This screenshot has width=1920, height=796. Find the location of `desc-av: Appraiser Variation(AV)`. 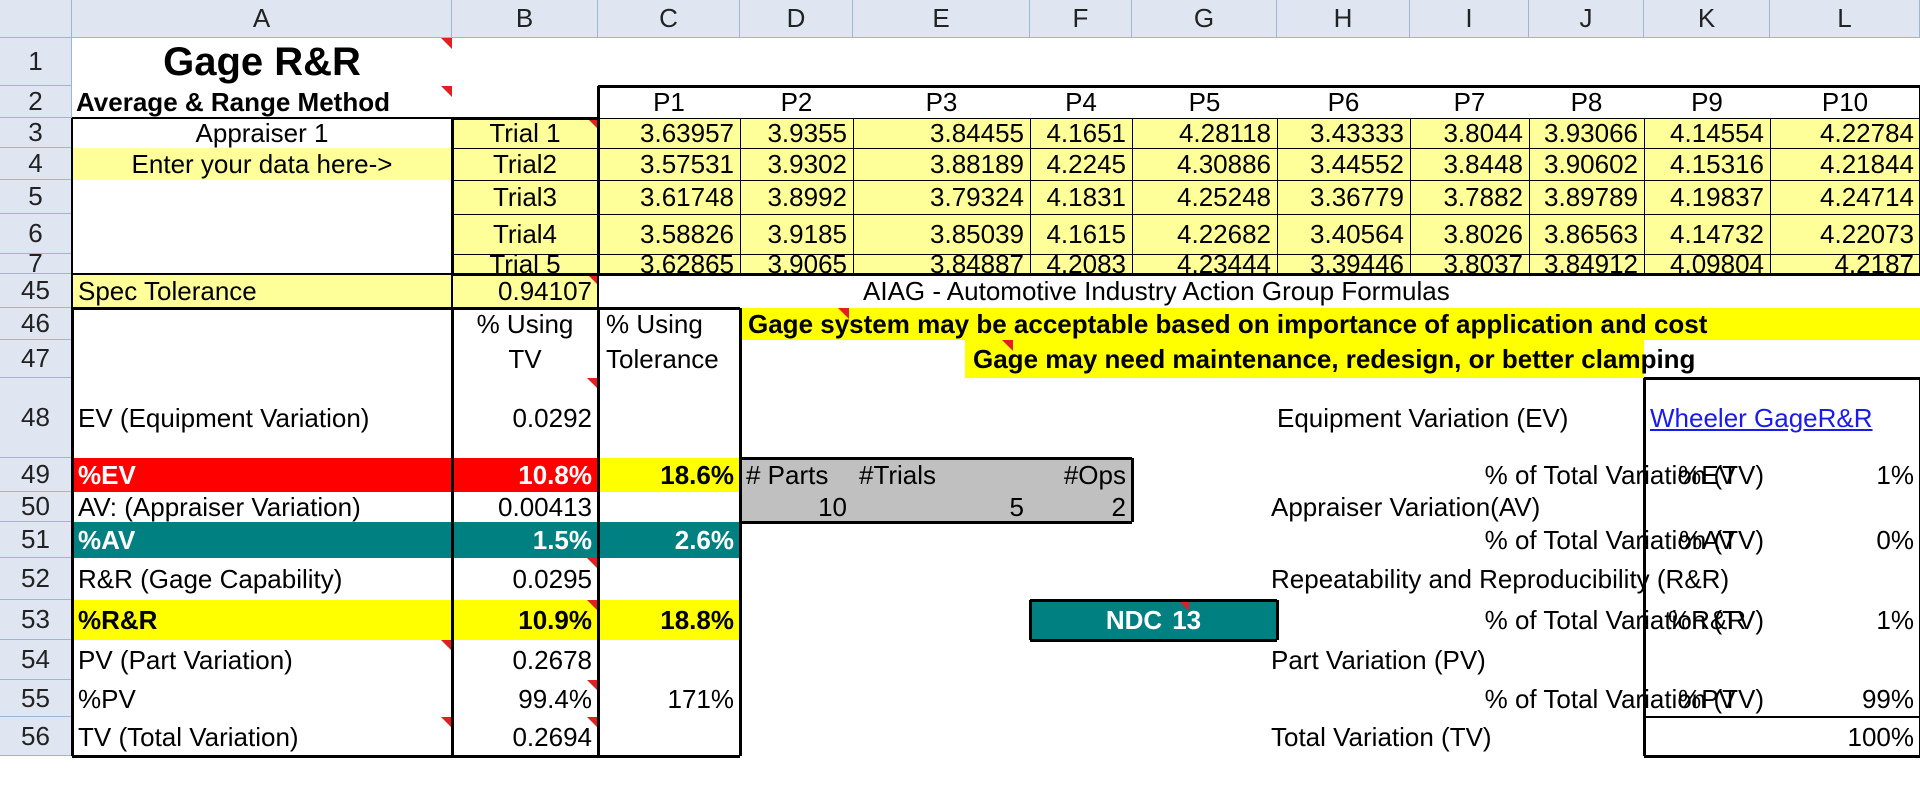

desc-av: Appraiser Variation(AV) is located at coordinates (1527, 507).